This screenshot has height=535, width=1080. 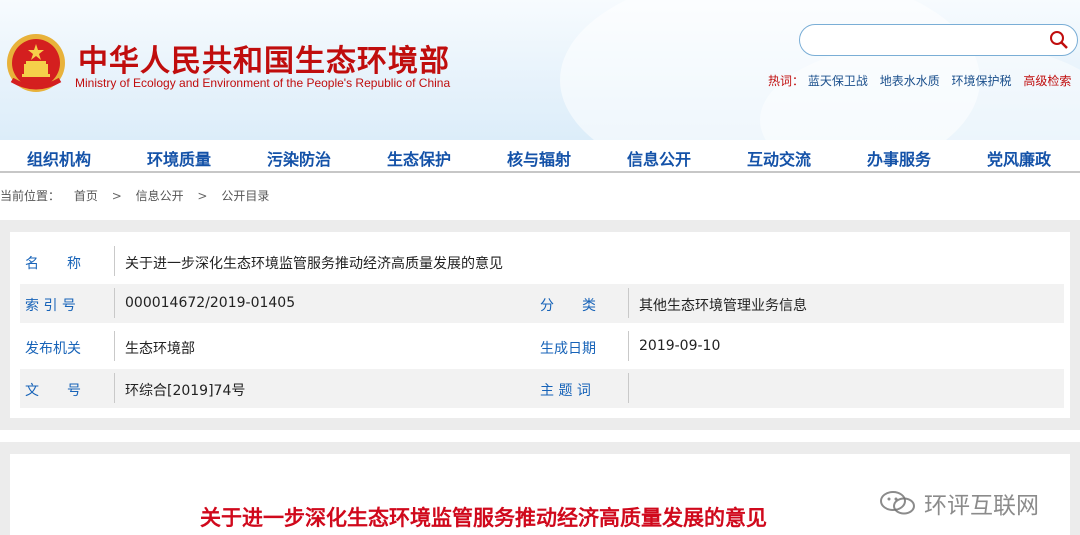 What do you see at coordinates (540, 494) in the screenshot?
I see `document-body: 关于进一步深化生态环境监管服务推动经济高质量发展的意见 环评互联网` at bounding box center [540, 494].